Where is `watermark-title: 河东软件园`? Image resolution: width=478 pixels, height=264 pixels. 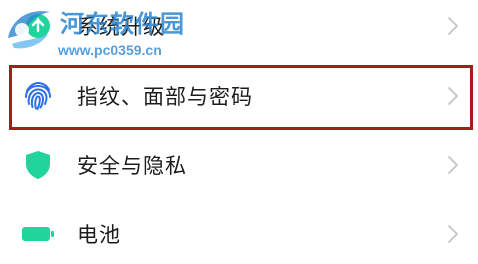 watermark-title: 河东软件园 is located at coordinates (122, 23).